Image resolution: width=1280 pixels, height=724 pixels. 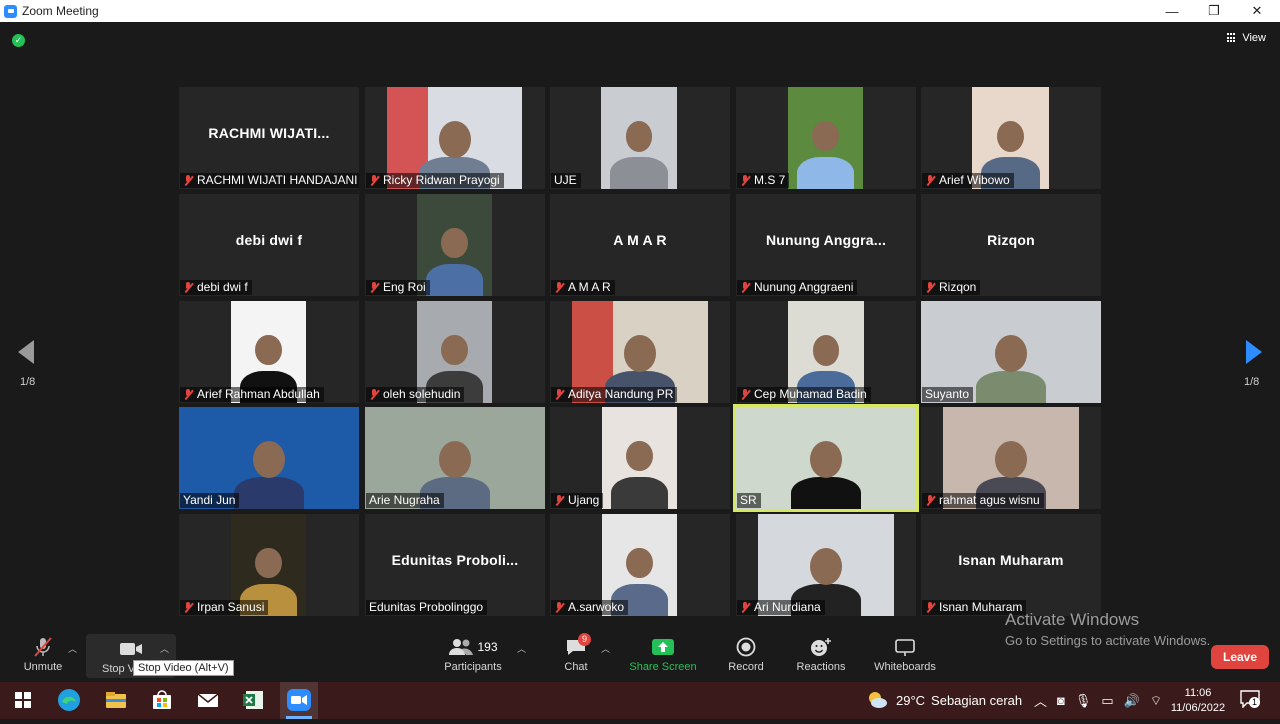 I want to click on participant-name-label: A.sarwoko, so click(x=590, y=607).